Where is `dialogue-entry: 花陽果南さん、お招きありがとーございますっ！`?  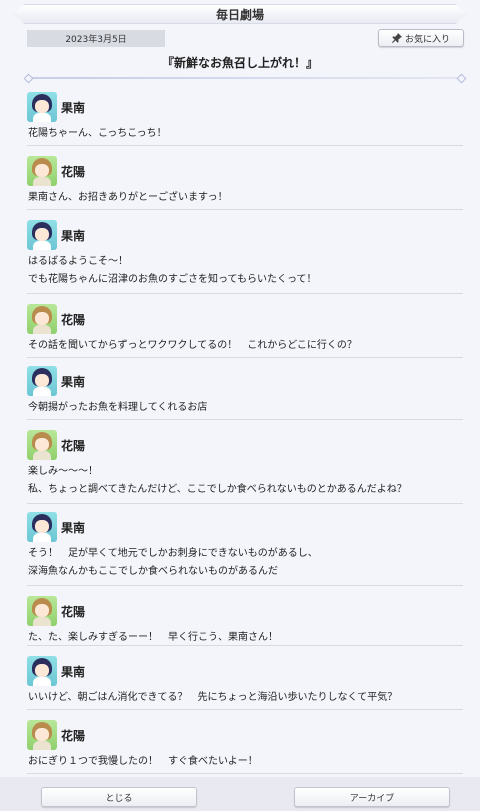
dialogue-entry: 花陽果南さん、お招きありがとーございますっ！ is located at coordinates (245, 183).